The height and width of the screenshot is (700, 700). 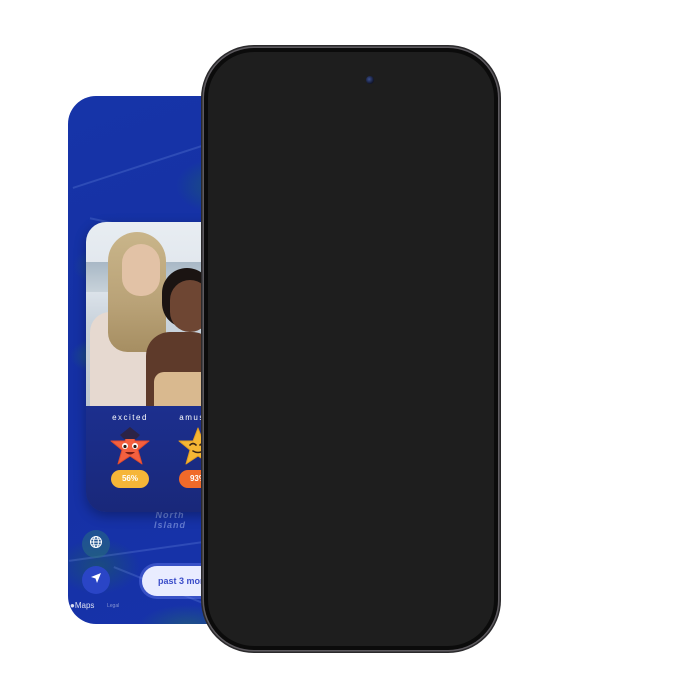 What do you see at coordinates (82, 605) in the screenshot?
I see `maps-attribution: ●Maps` at bounding box center [82, 605].